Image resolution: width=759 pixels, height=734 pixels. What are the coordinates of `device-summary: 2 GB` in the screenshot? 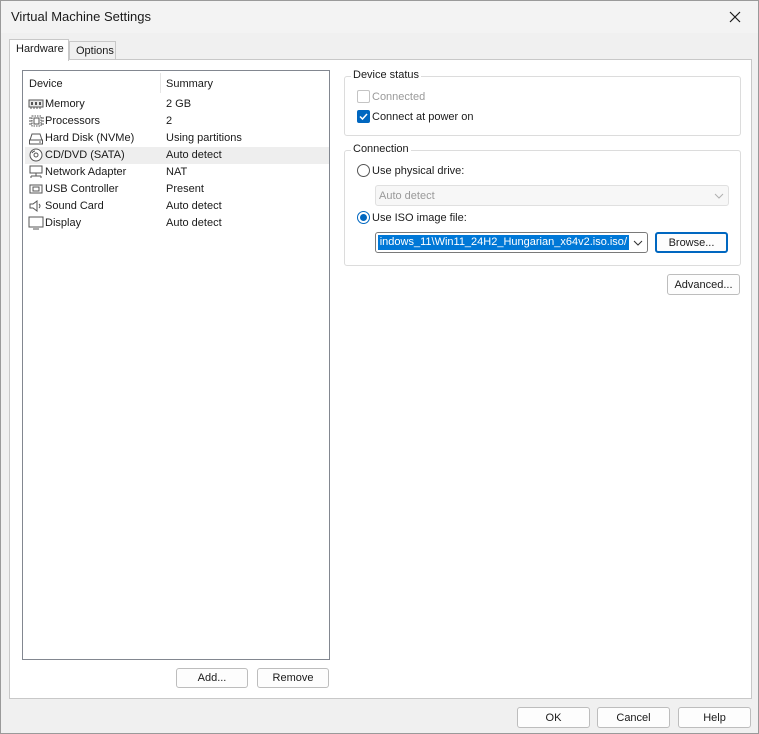 It's located at (179, 104).